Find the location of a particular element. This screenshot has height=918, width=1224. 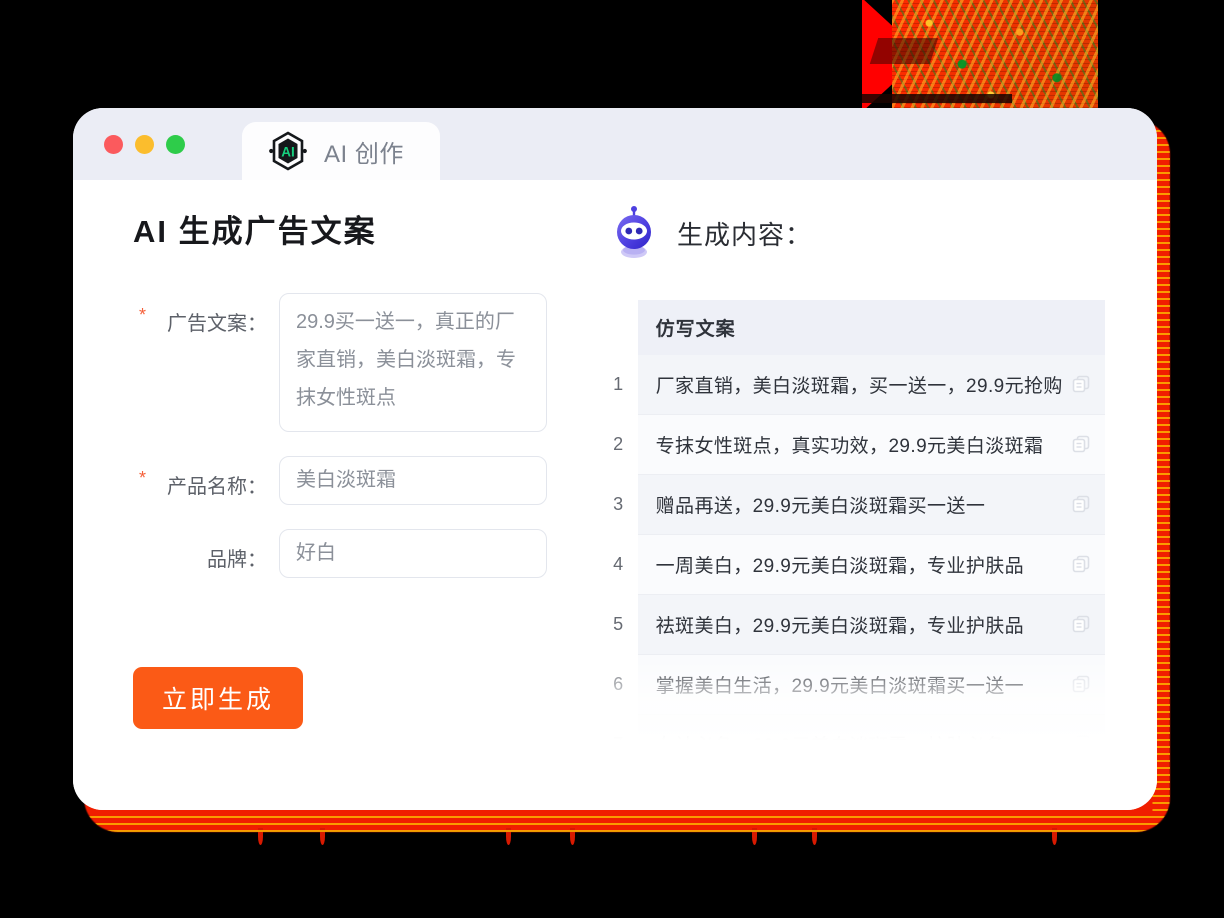

field-brand: 品牌： 好白 is located at coordinates (353, 553).